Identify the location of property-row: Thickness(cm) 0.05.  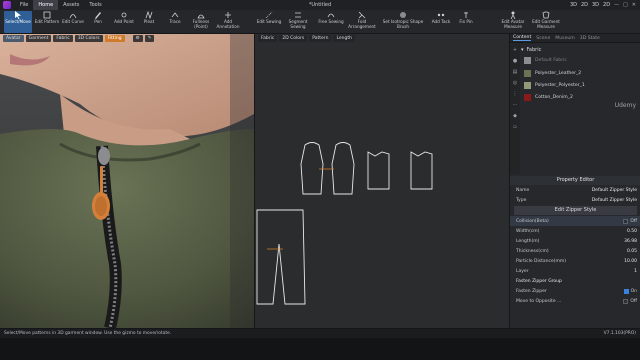
(575, 251).